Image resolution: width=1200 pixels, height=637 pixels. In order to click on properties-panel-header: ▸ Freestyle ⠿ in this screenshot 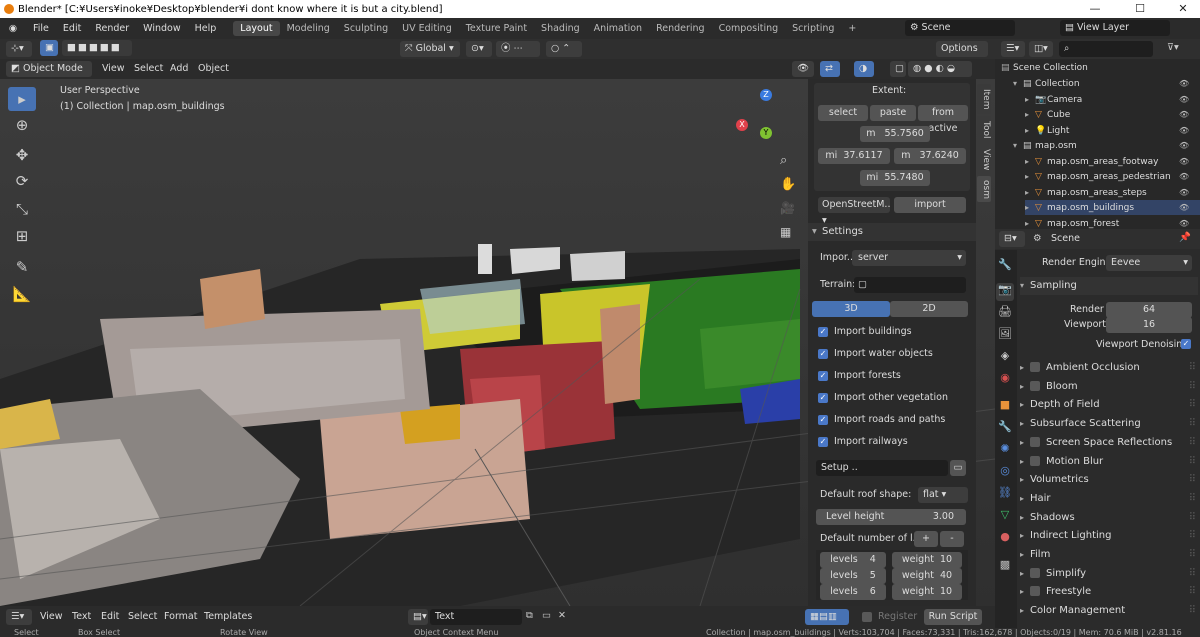, I will do `click(1109, 592)`.